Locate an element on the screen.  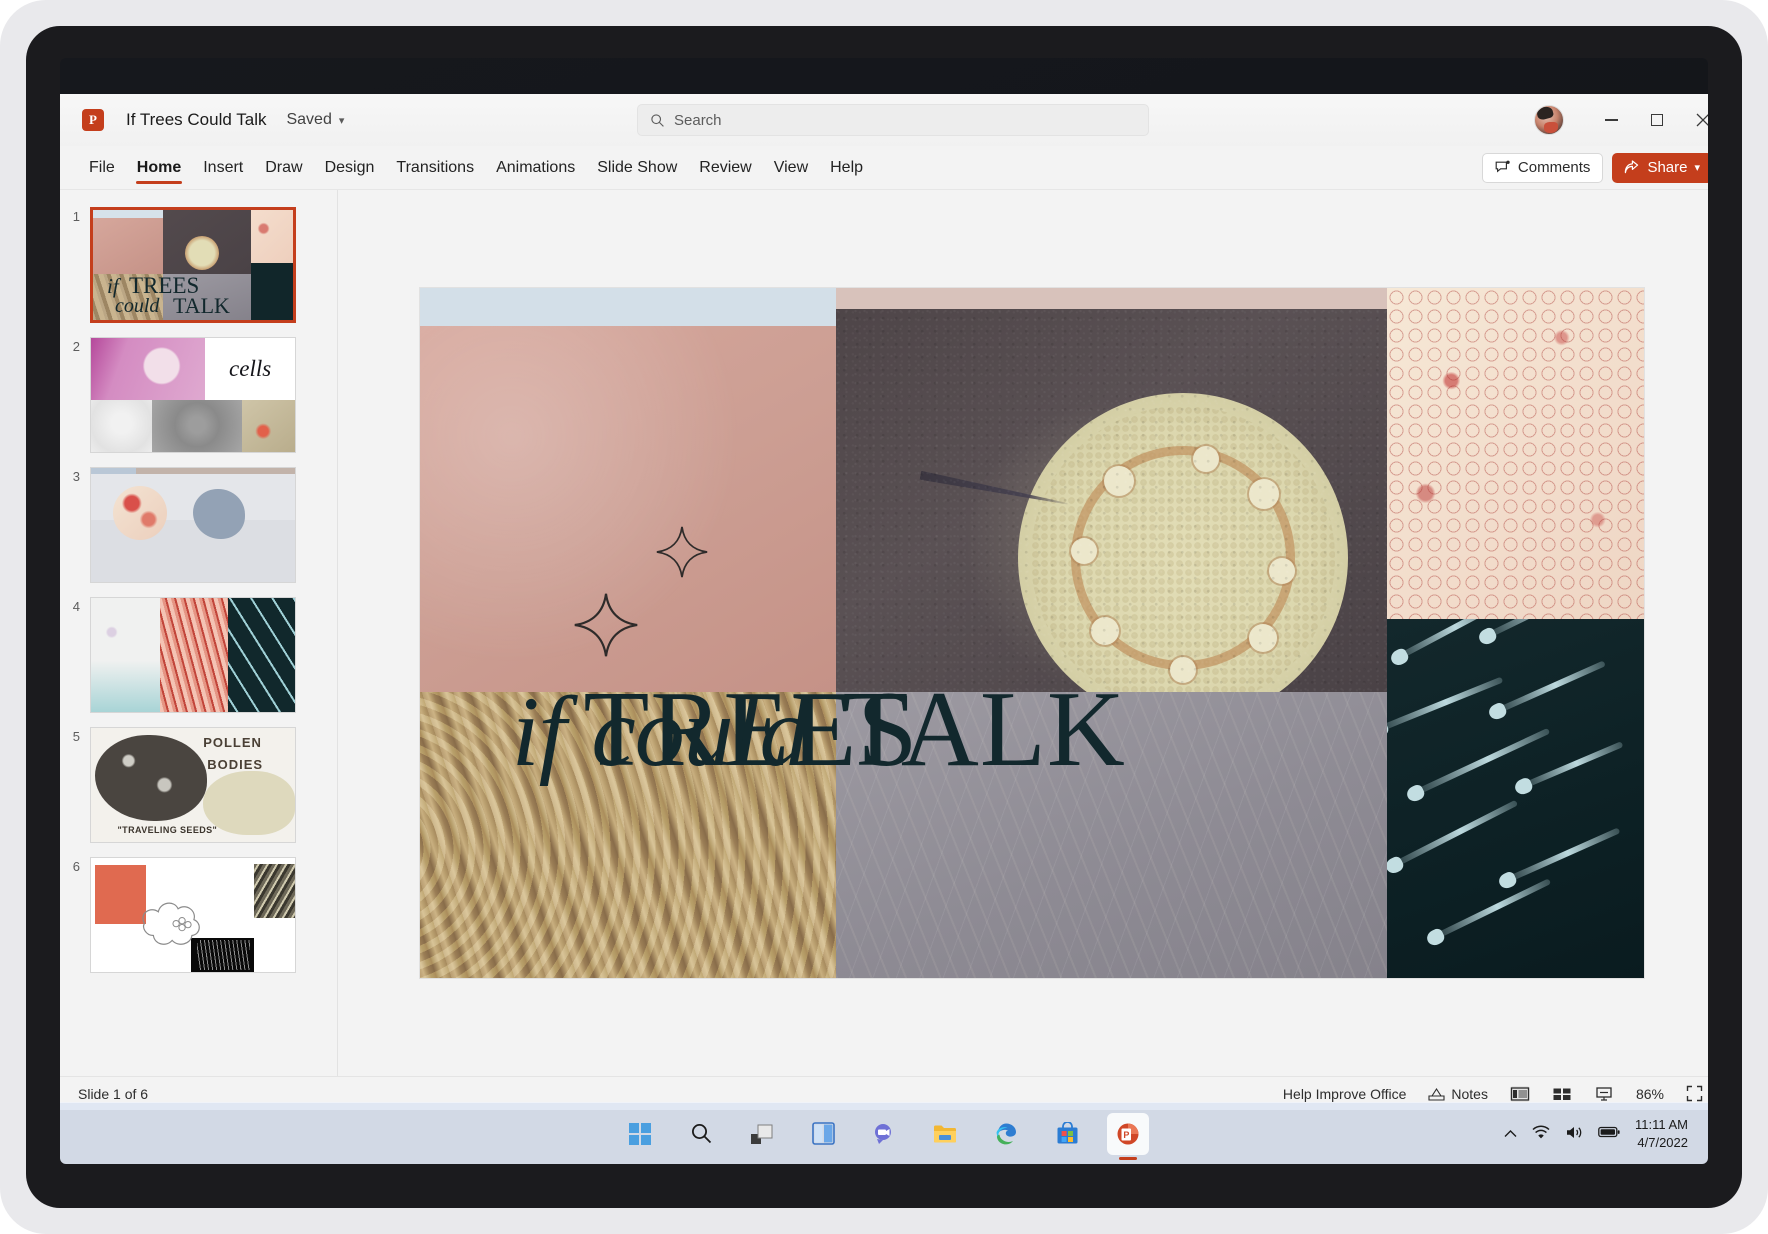
ribbon-actions: Comments Share ▾ is located at coordinates (1594, 167).